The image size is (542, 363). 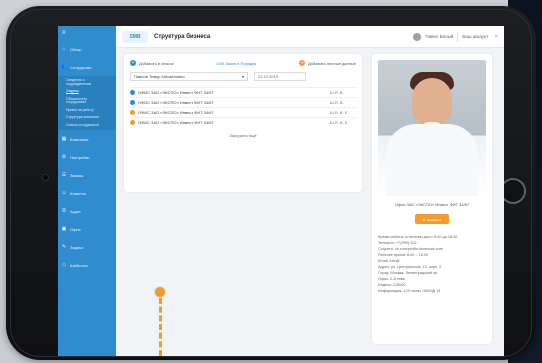 I want to click on gear-icon: ⚙, so click(x=64, y=157).